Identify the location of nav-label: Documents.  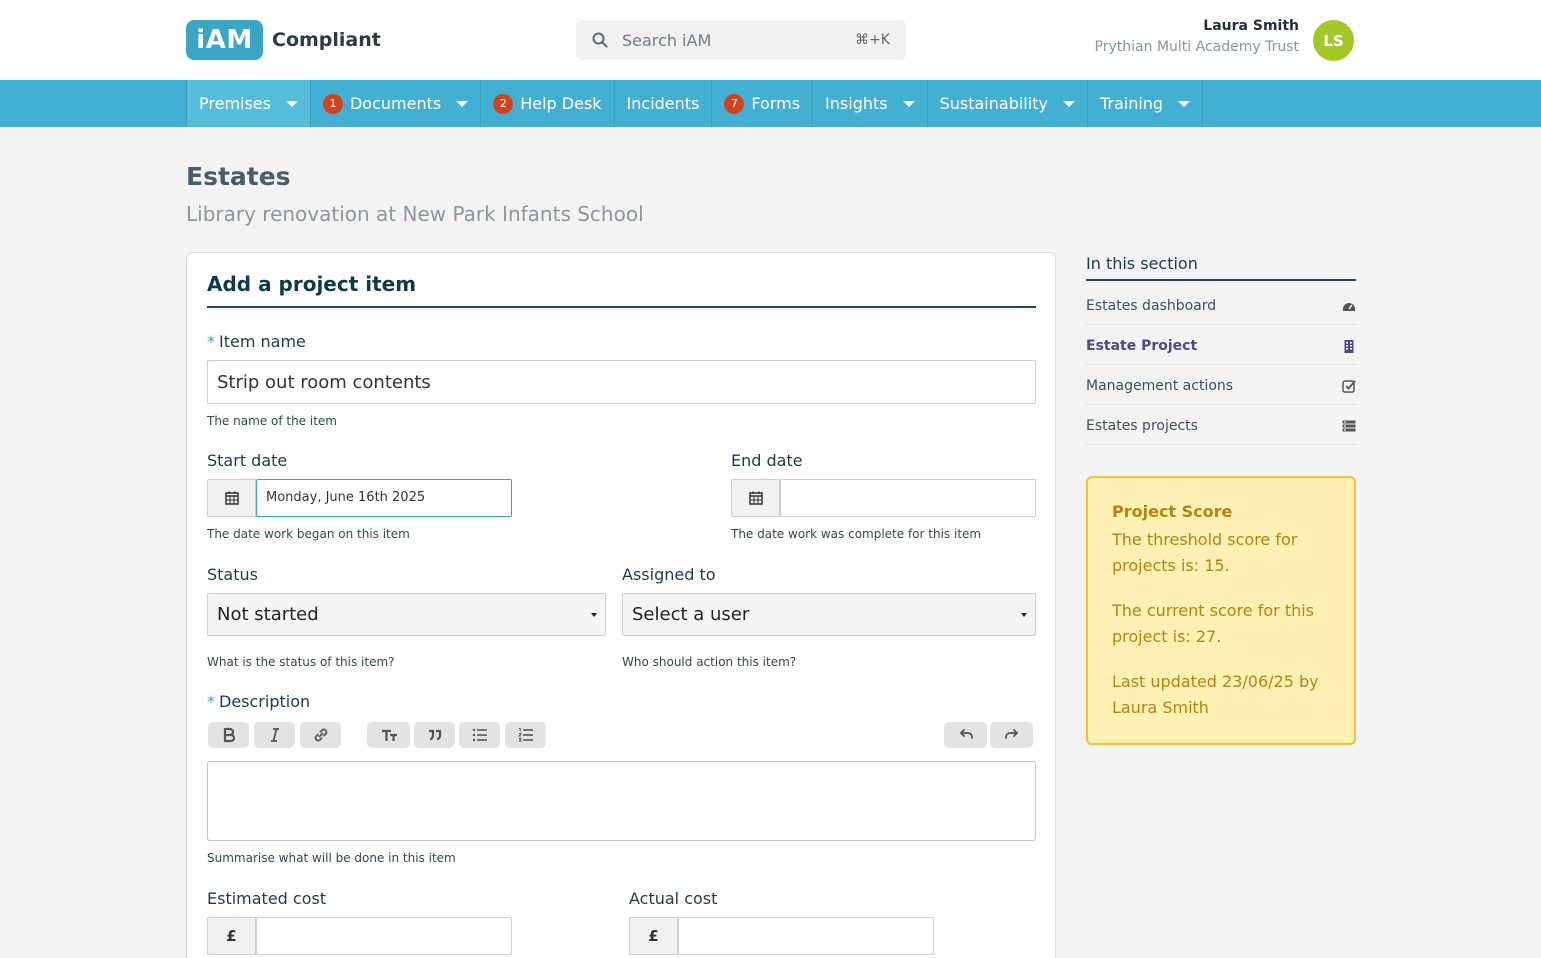
(395, 103).